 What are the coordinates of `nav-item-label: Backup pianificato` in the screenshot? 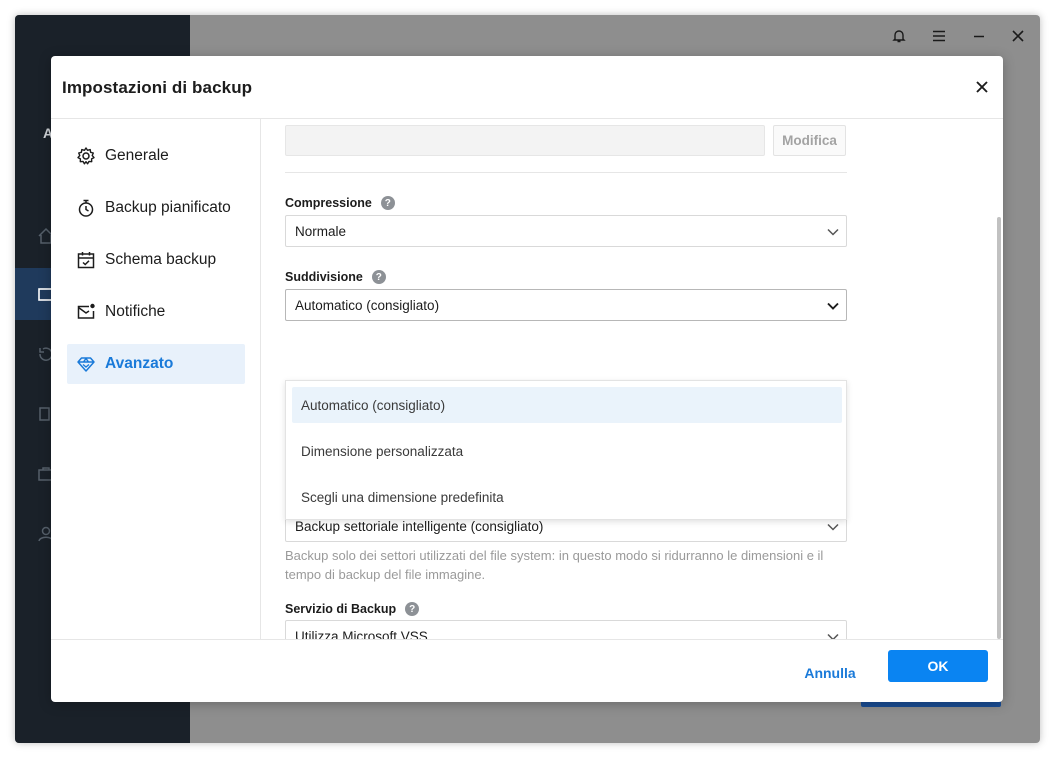 It's located at (168, 207).